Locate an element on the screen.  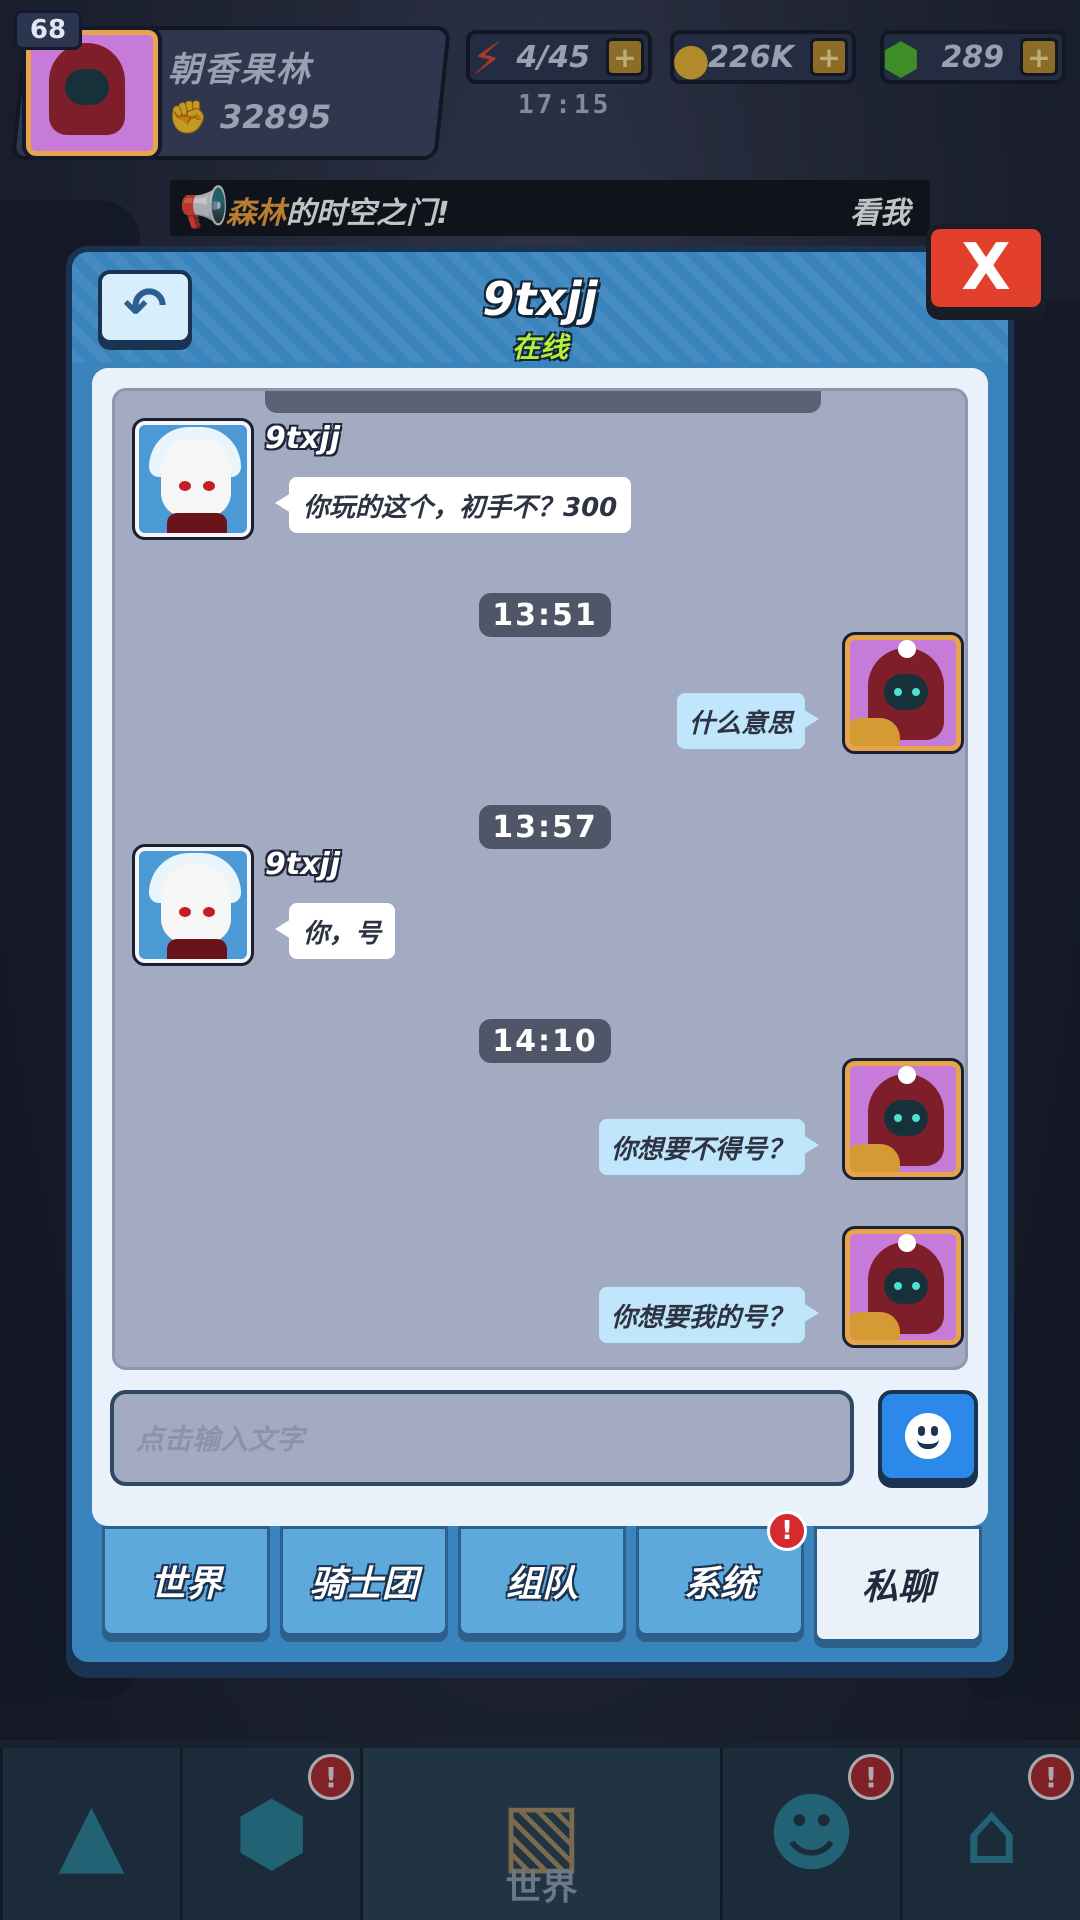
timestamp: 13:51 is located at coordinates (545, 615).